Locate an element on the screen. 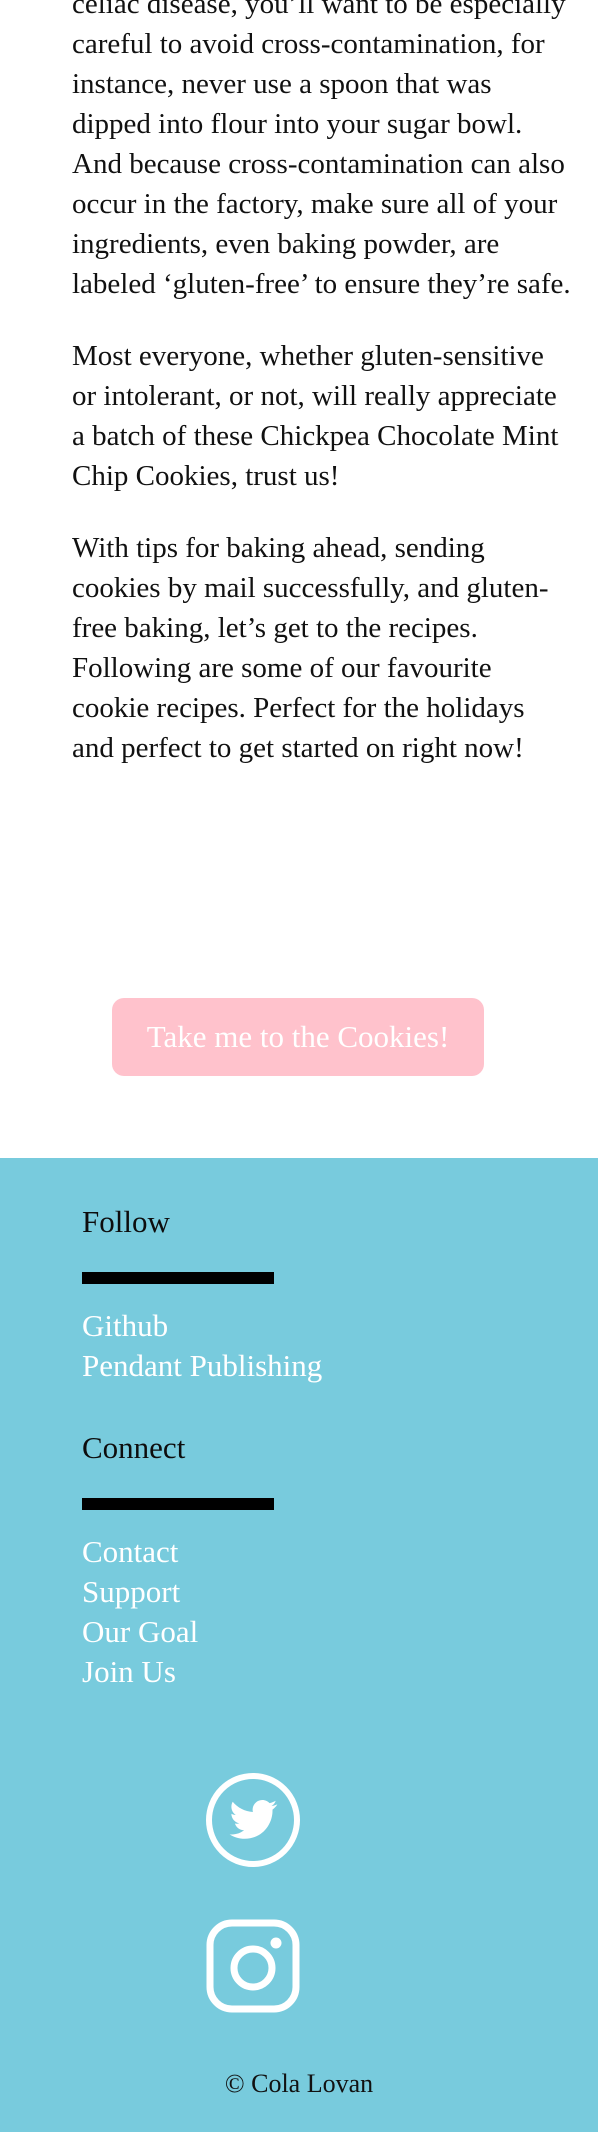 This screenshot has height=2132, width=598. copyright-text: © Cola Lovan is located at coordinates (299, 2083).